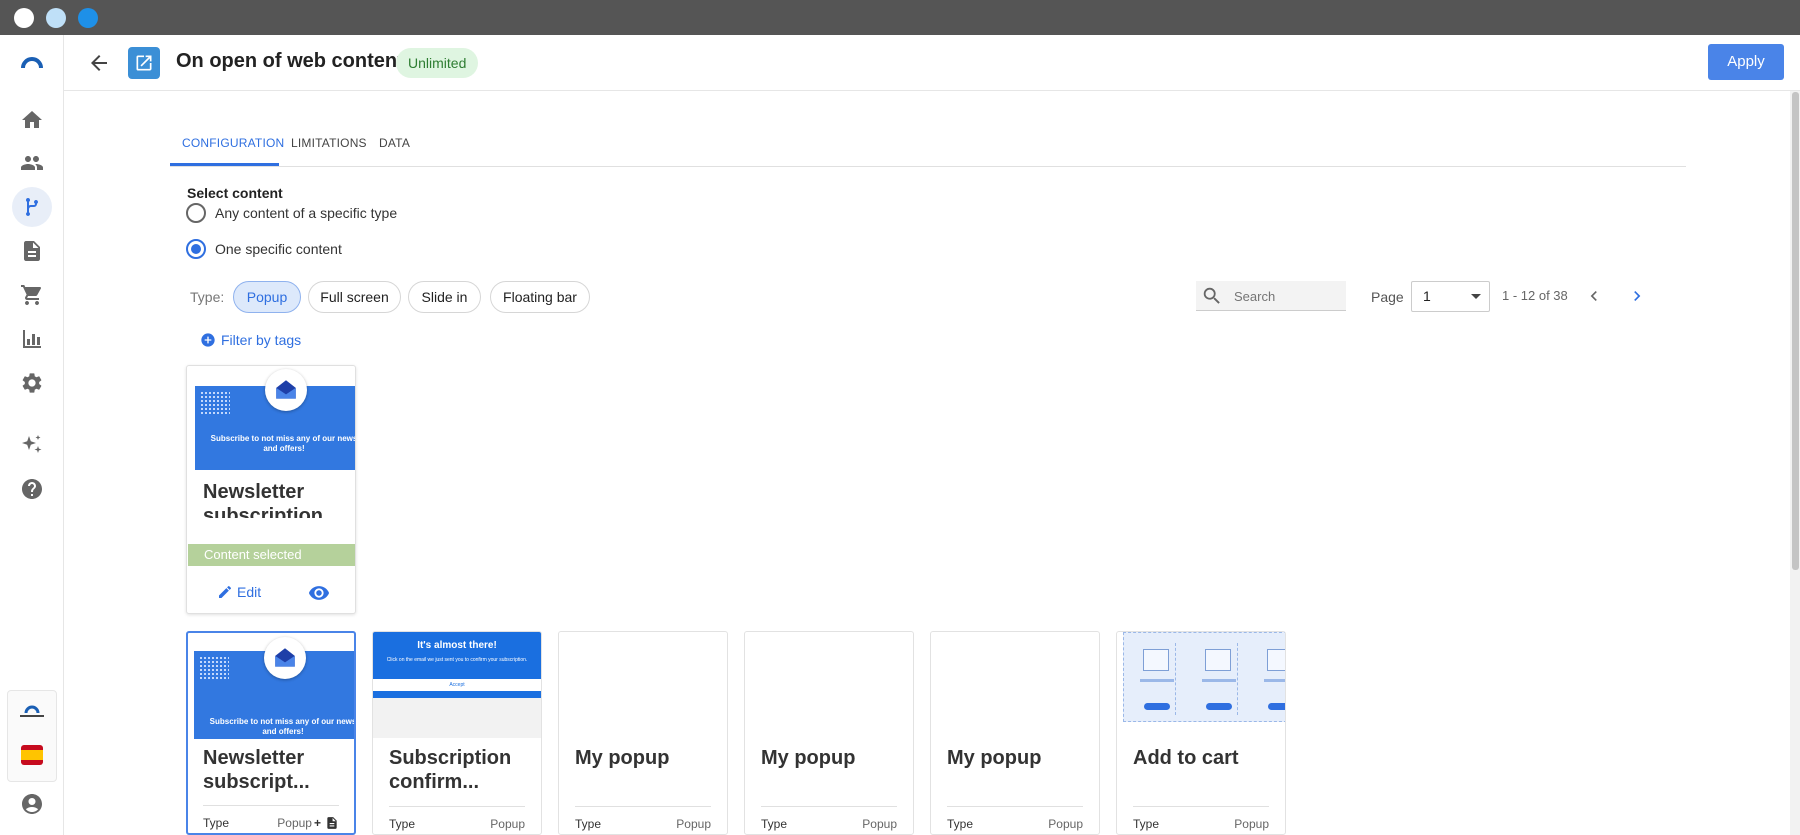 This screenshot has height=835, width=1800. Describe the element at coordinates (264, 249) in the screenshot. I see `radio-one-specific-content: One specific content` at that location.